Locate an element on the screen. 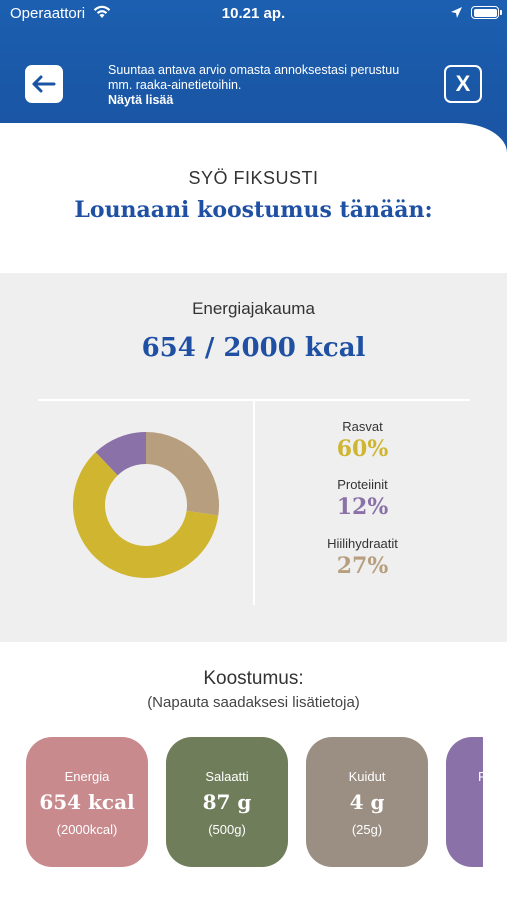 This screenshot has width=507, height=900. clock: 10.21 ap. is located at coordinates (253, 13).